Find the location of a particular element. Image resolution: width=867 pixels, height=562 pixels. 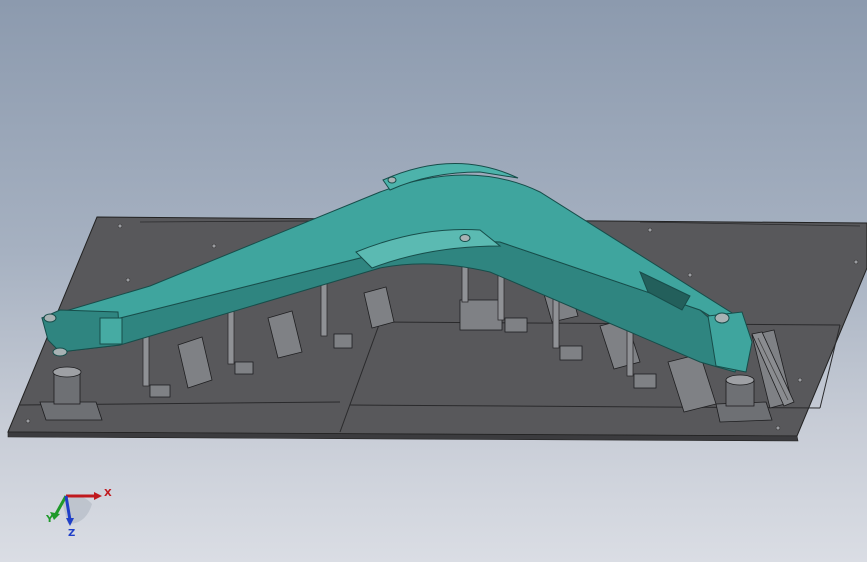

z-axis-label: Z is located at coordinates (71, 533).